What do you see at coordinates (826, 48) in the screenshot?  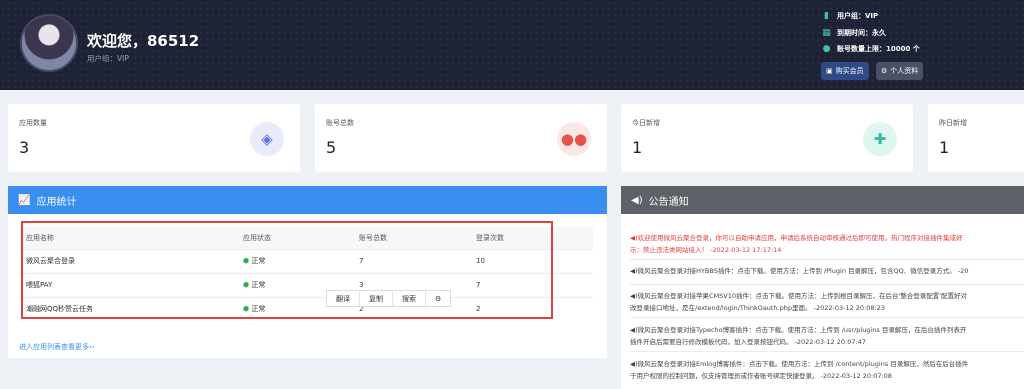 I see `account-limit-icon: ●` at bounding box center [826, 48].